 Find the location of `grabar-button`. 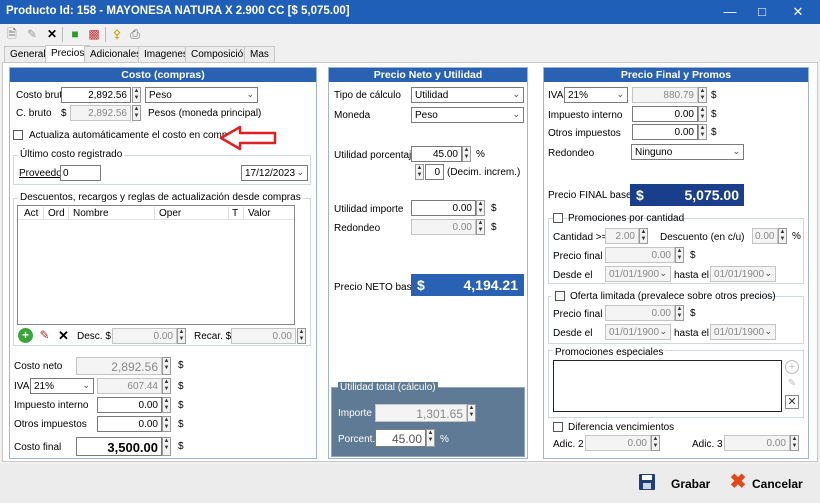

grabar-button is located at coordinates (647, 482).